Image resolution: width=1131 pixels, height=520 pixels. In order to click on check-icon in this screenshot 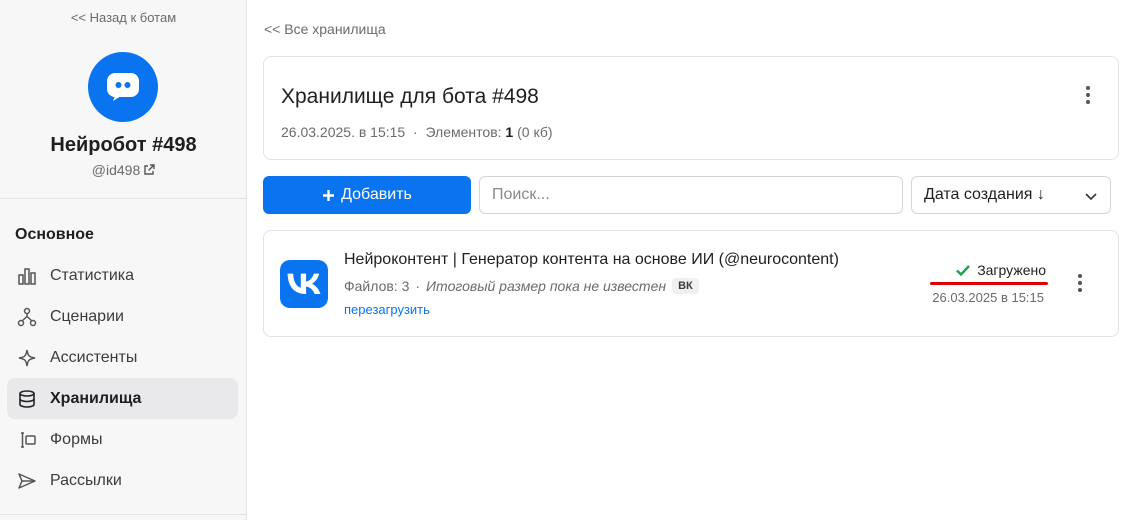, I will do `click(963, 270)`.